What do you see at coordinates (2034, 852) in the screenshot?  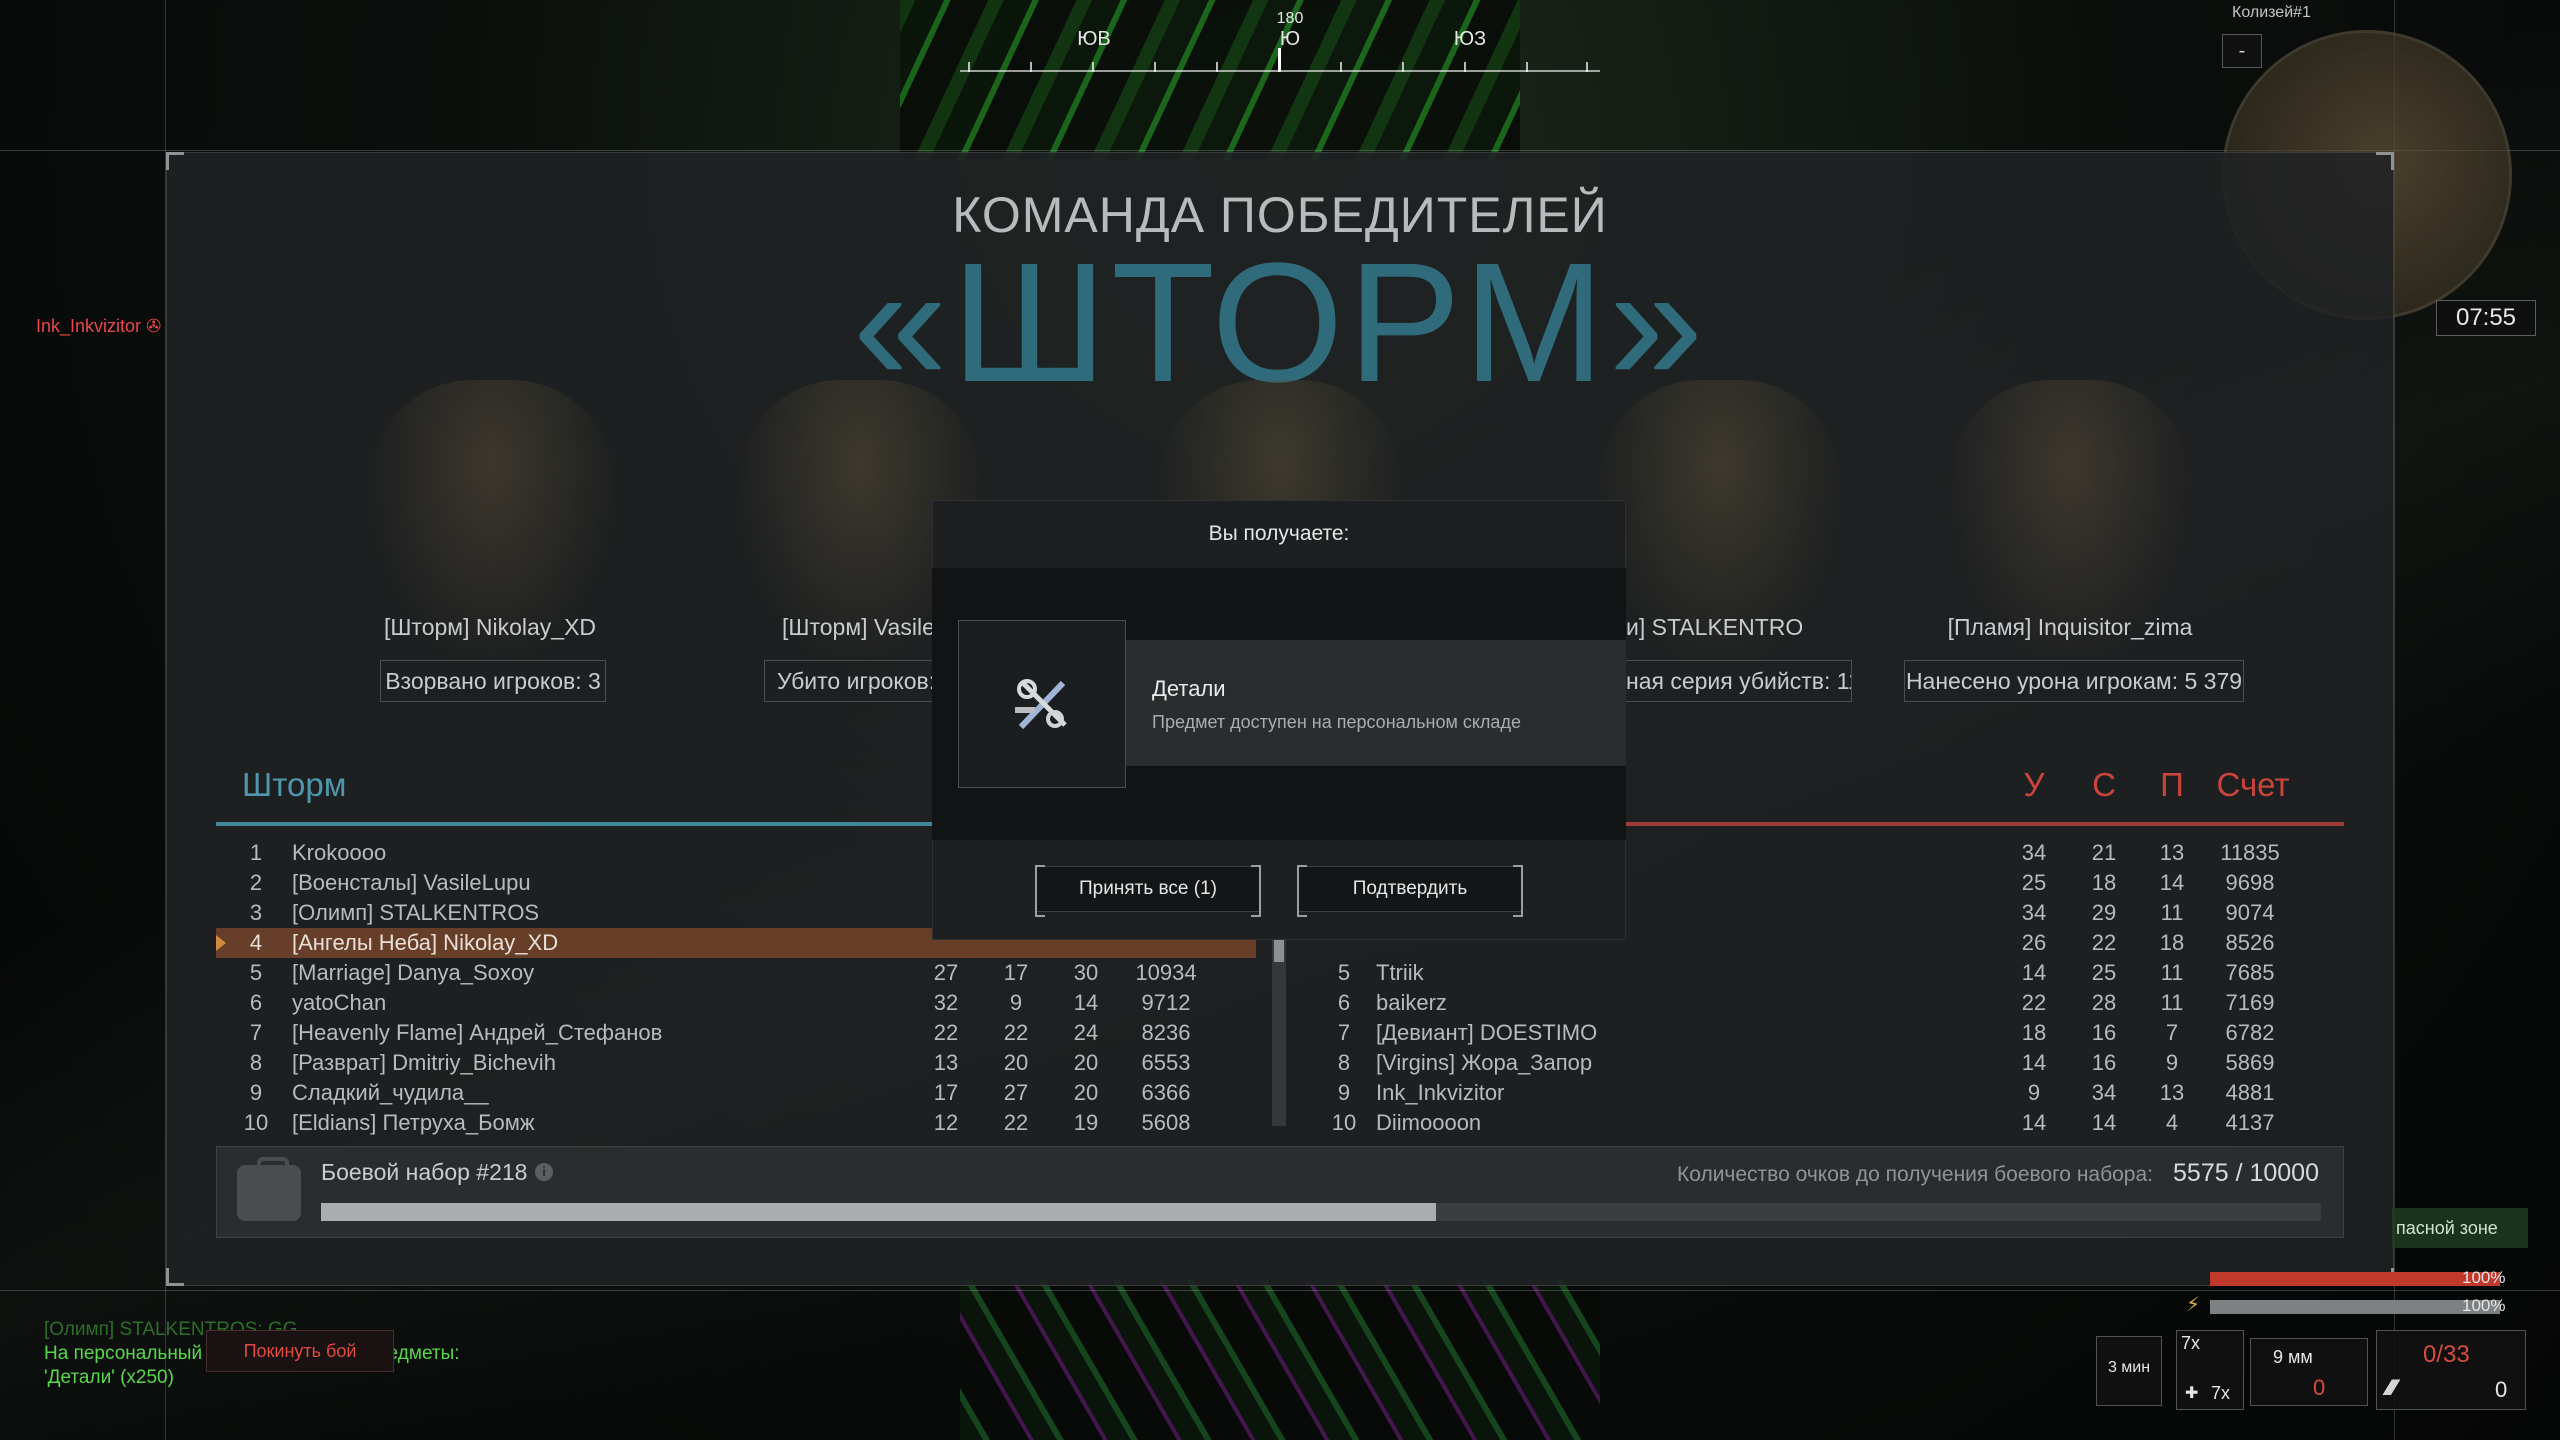 I see `kills-cell: 34` at bounding box center [2034, 852].